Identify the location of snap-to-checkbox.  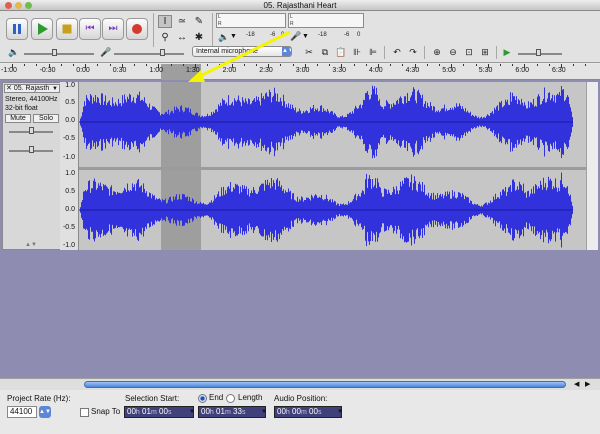
(84, 412).